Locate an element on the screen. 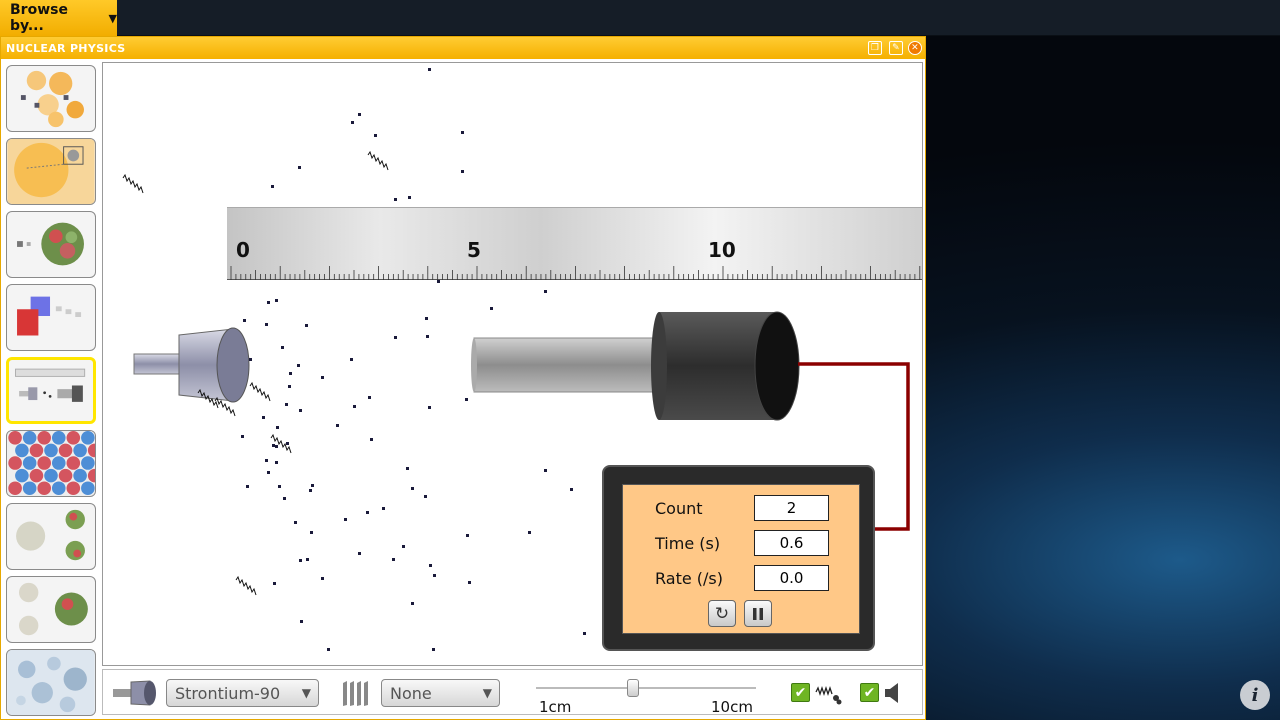 This screenshot has width=1280, height=720. thumb-bubbles is located at coordinates (51, 682).